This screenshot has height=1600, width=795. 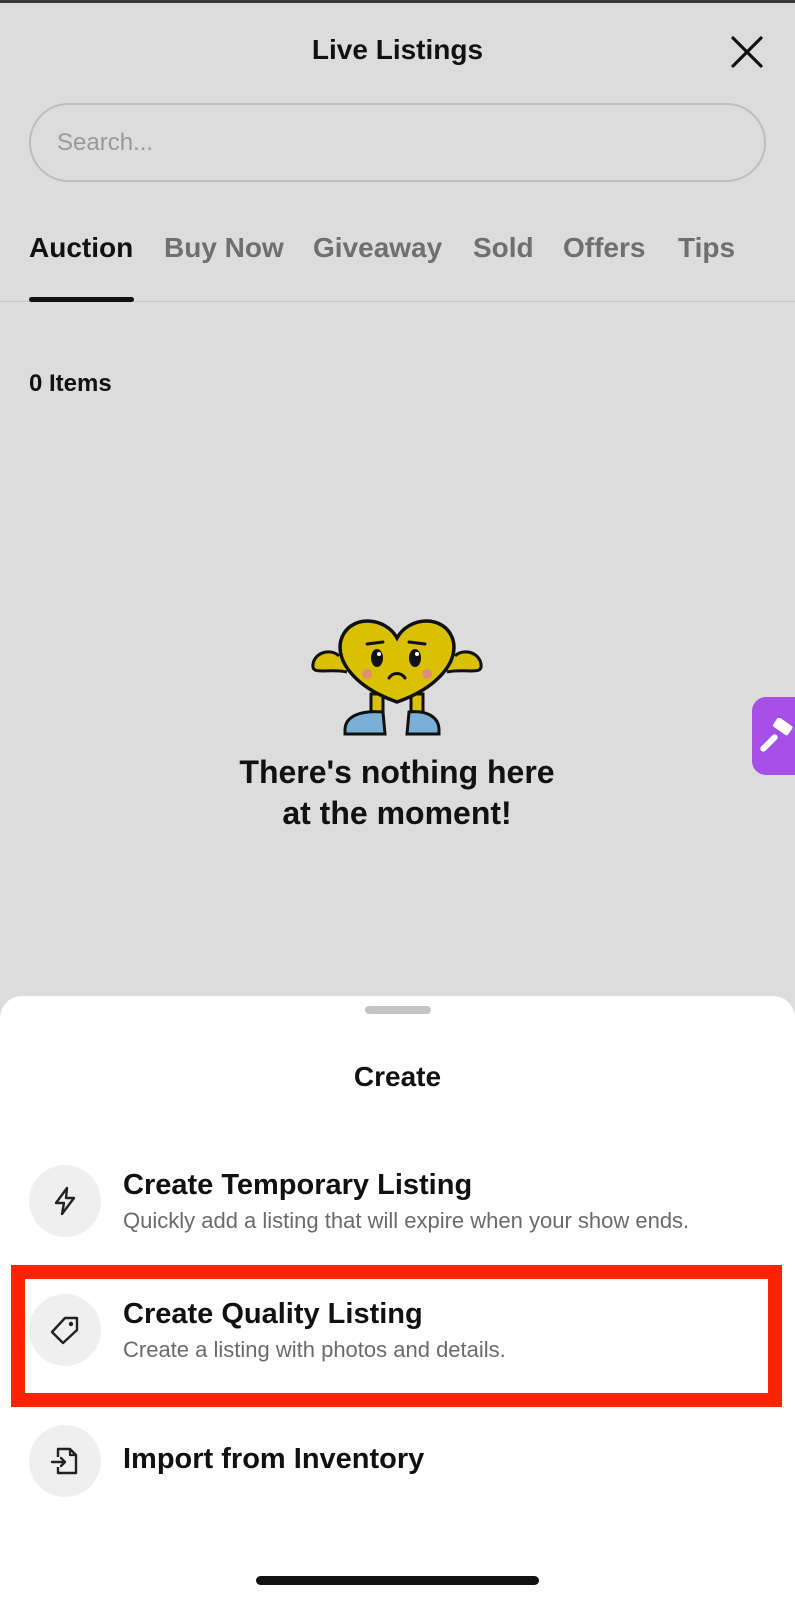 I want to click on tab-giveaway: Giveaway, so click(x=377, y=248).